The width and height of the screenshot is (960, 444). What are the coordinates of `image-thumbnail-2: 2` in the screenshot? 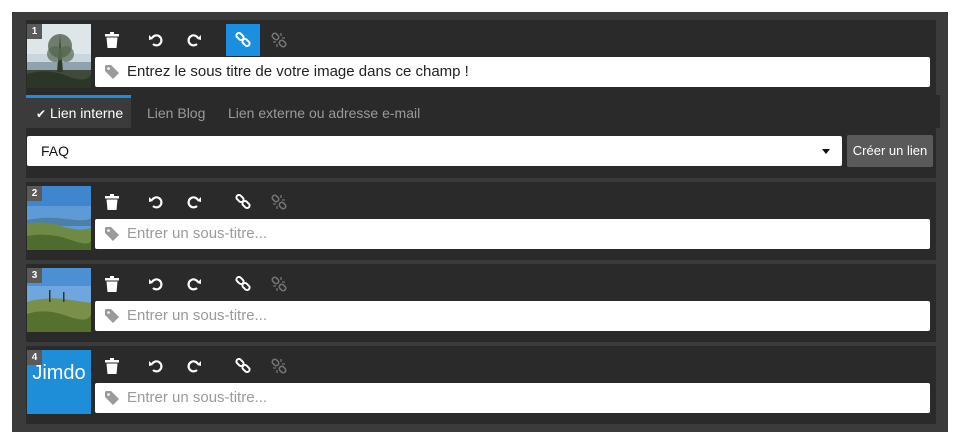 It's located at (59, 218).